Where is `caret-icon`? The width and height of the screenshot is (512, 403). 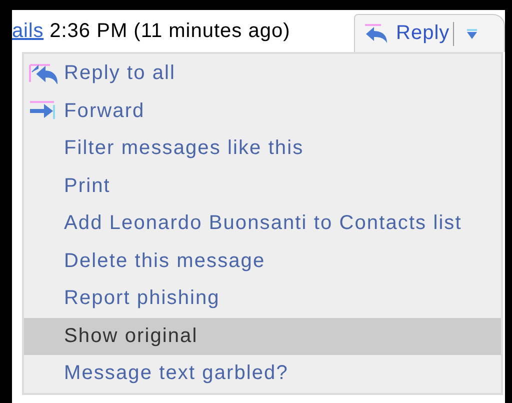 caret-icon is located at coordinates (472, 34).